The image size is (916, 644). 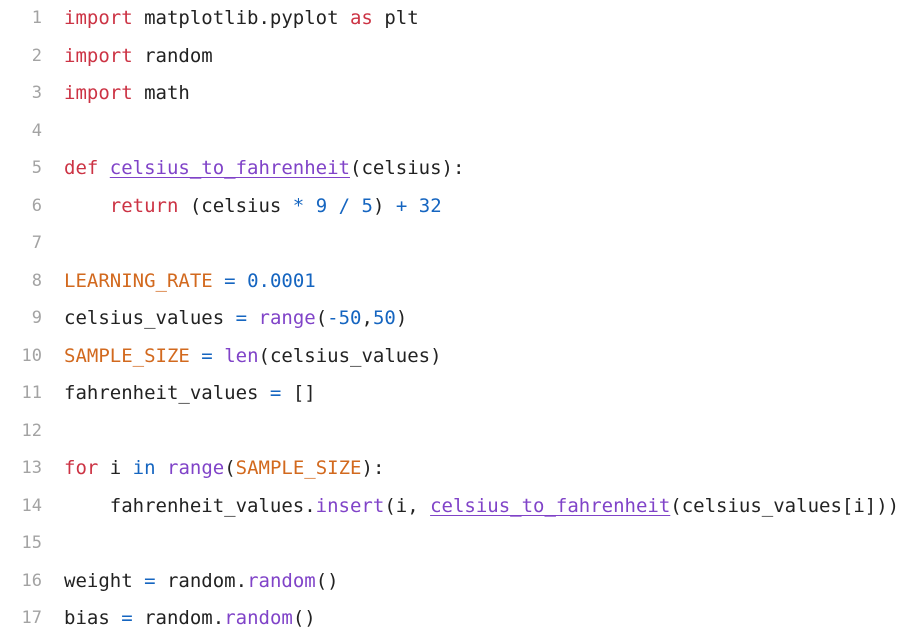 I want to click on token-num: 9, so click(x=321, y=205).